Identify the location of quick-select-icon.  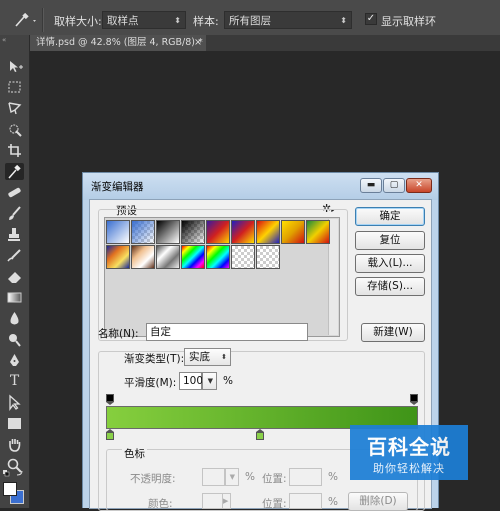
(14, 129).